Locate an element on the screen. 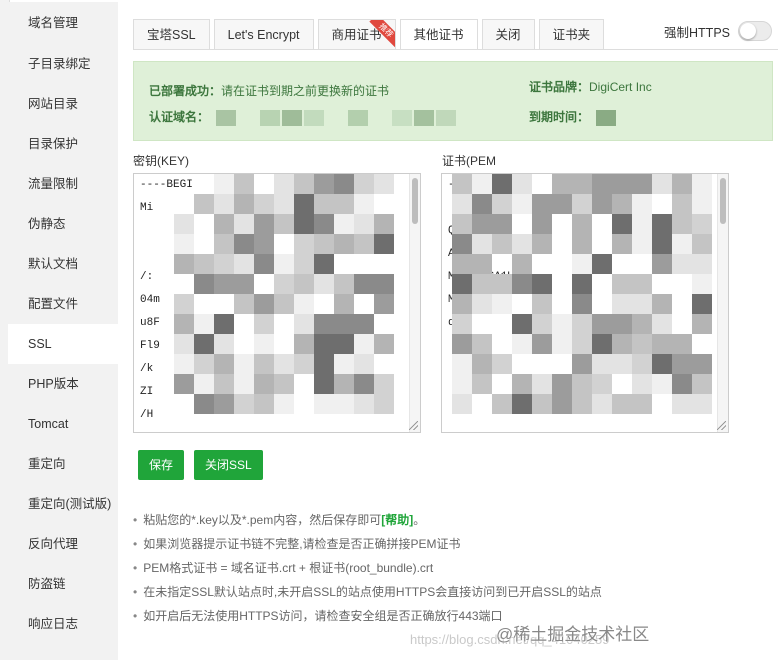 This screenshot has width=784, height=660. sidebar-item-13: 反向代理 is located at coordinates (63, 544).